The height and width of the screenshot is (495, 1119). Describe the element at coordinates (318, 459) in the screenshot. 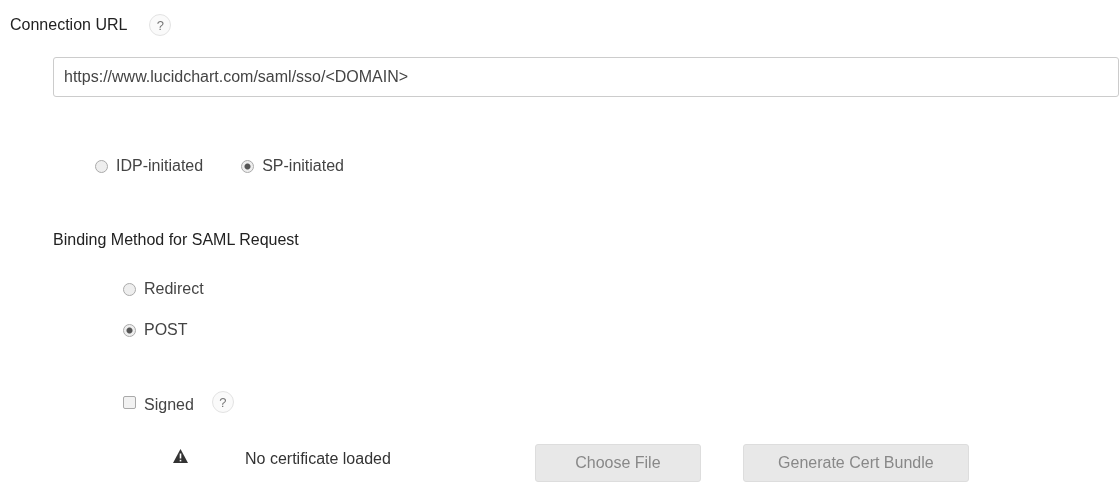

I see `status-text: No certificate loaded` at that location.